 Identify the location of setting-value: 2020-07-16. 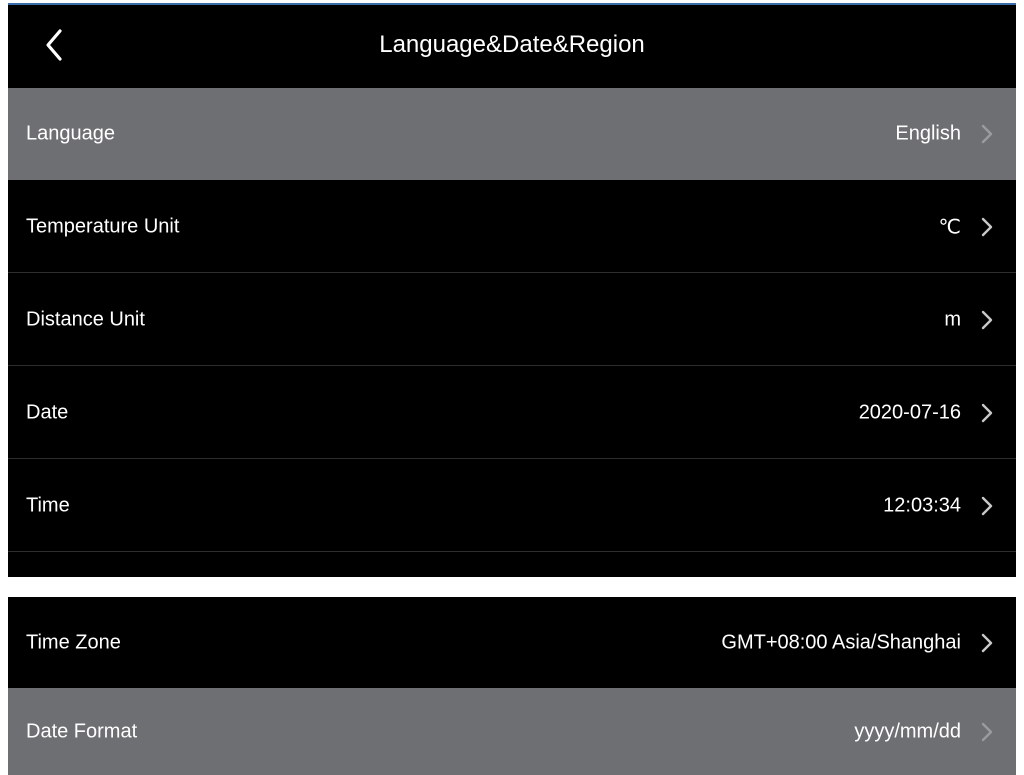
(909, 412).